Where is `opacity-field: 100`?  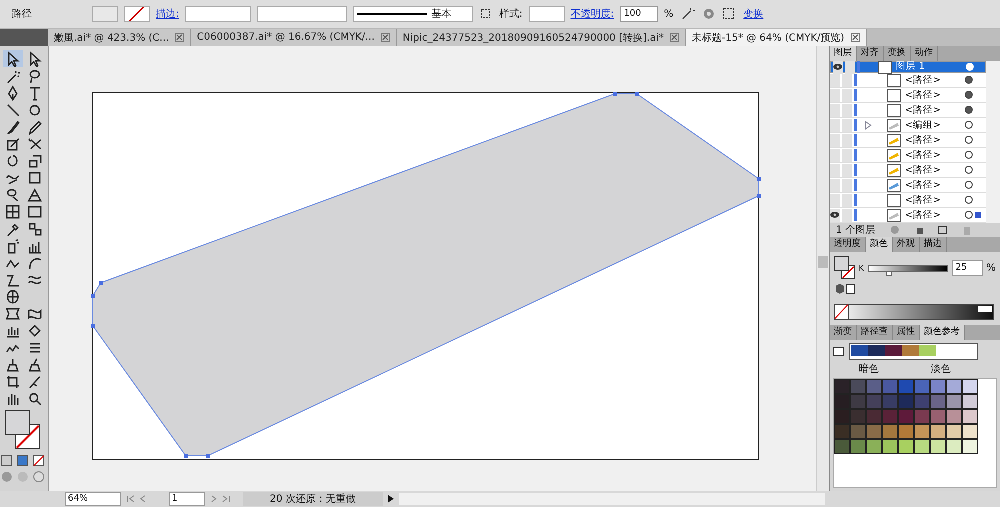
opacity-field: 100 is located at coordinates (639, 14).